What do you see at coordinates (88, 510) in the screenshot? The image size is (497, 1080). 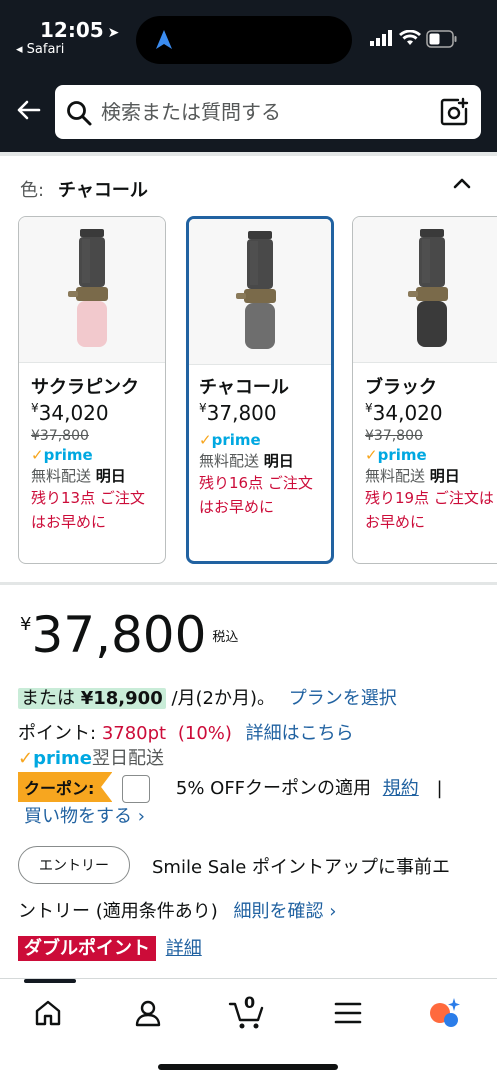 I see `stock-warning: 残り13点 ご注文はお早めに` at bounding box center [88, 510].